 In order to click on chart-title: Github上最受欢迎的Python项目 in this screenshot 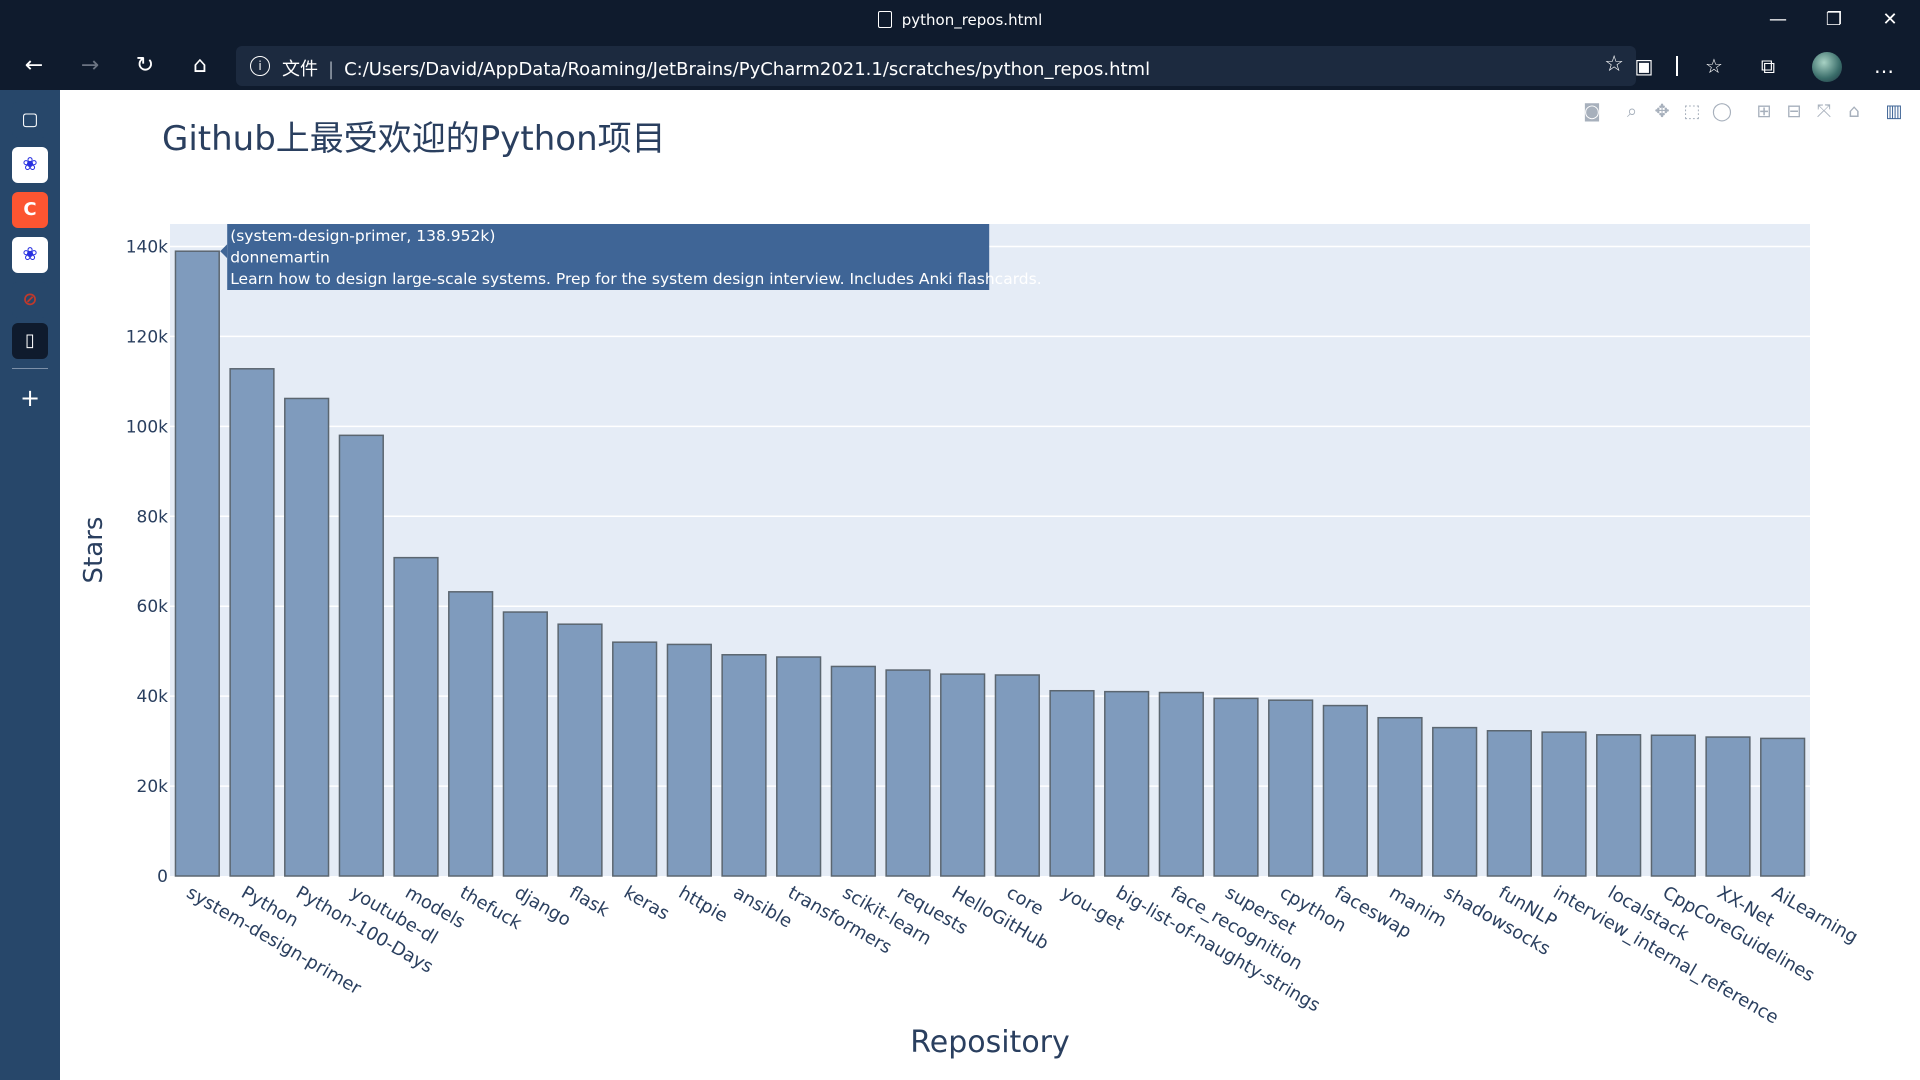, I will do `click(414, 139)`.